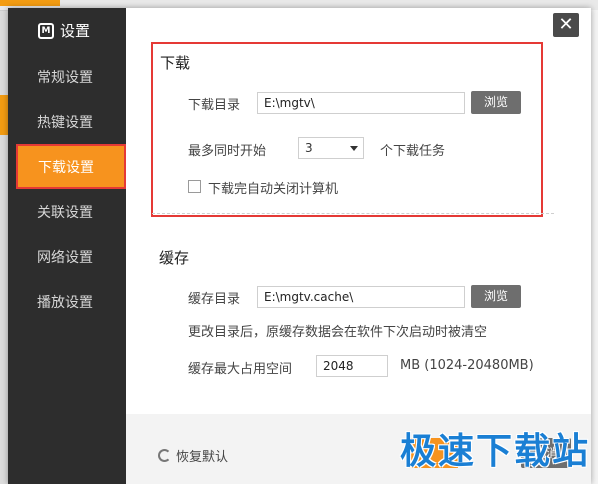  What do you see at coordinates (214, 299) in the screenshot?
I see `cache-dir-label: 缓存目录` at bounding box center [214, 299].